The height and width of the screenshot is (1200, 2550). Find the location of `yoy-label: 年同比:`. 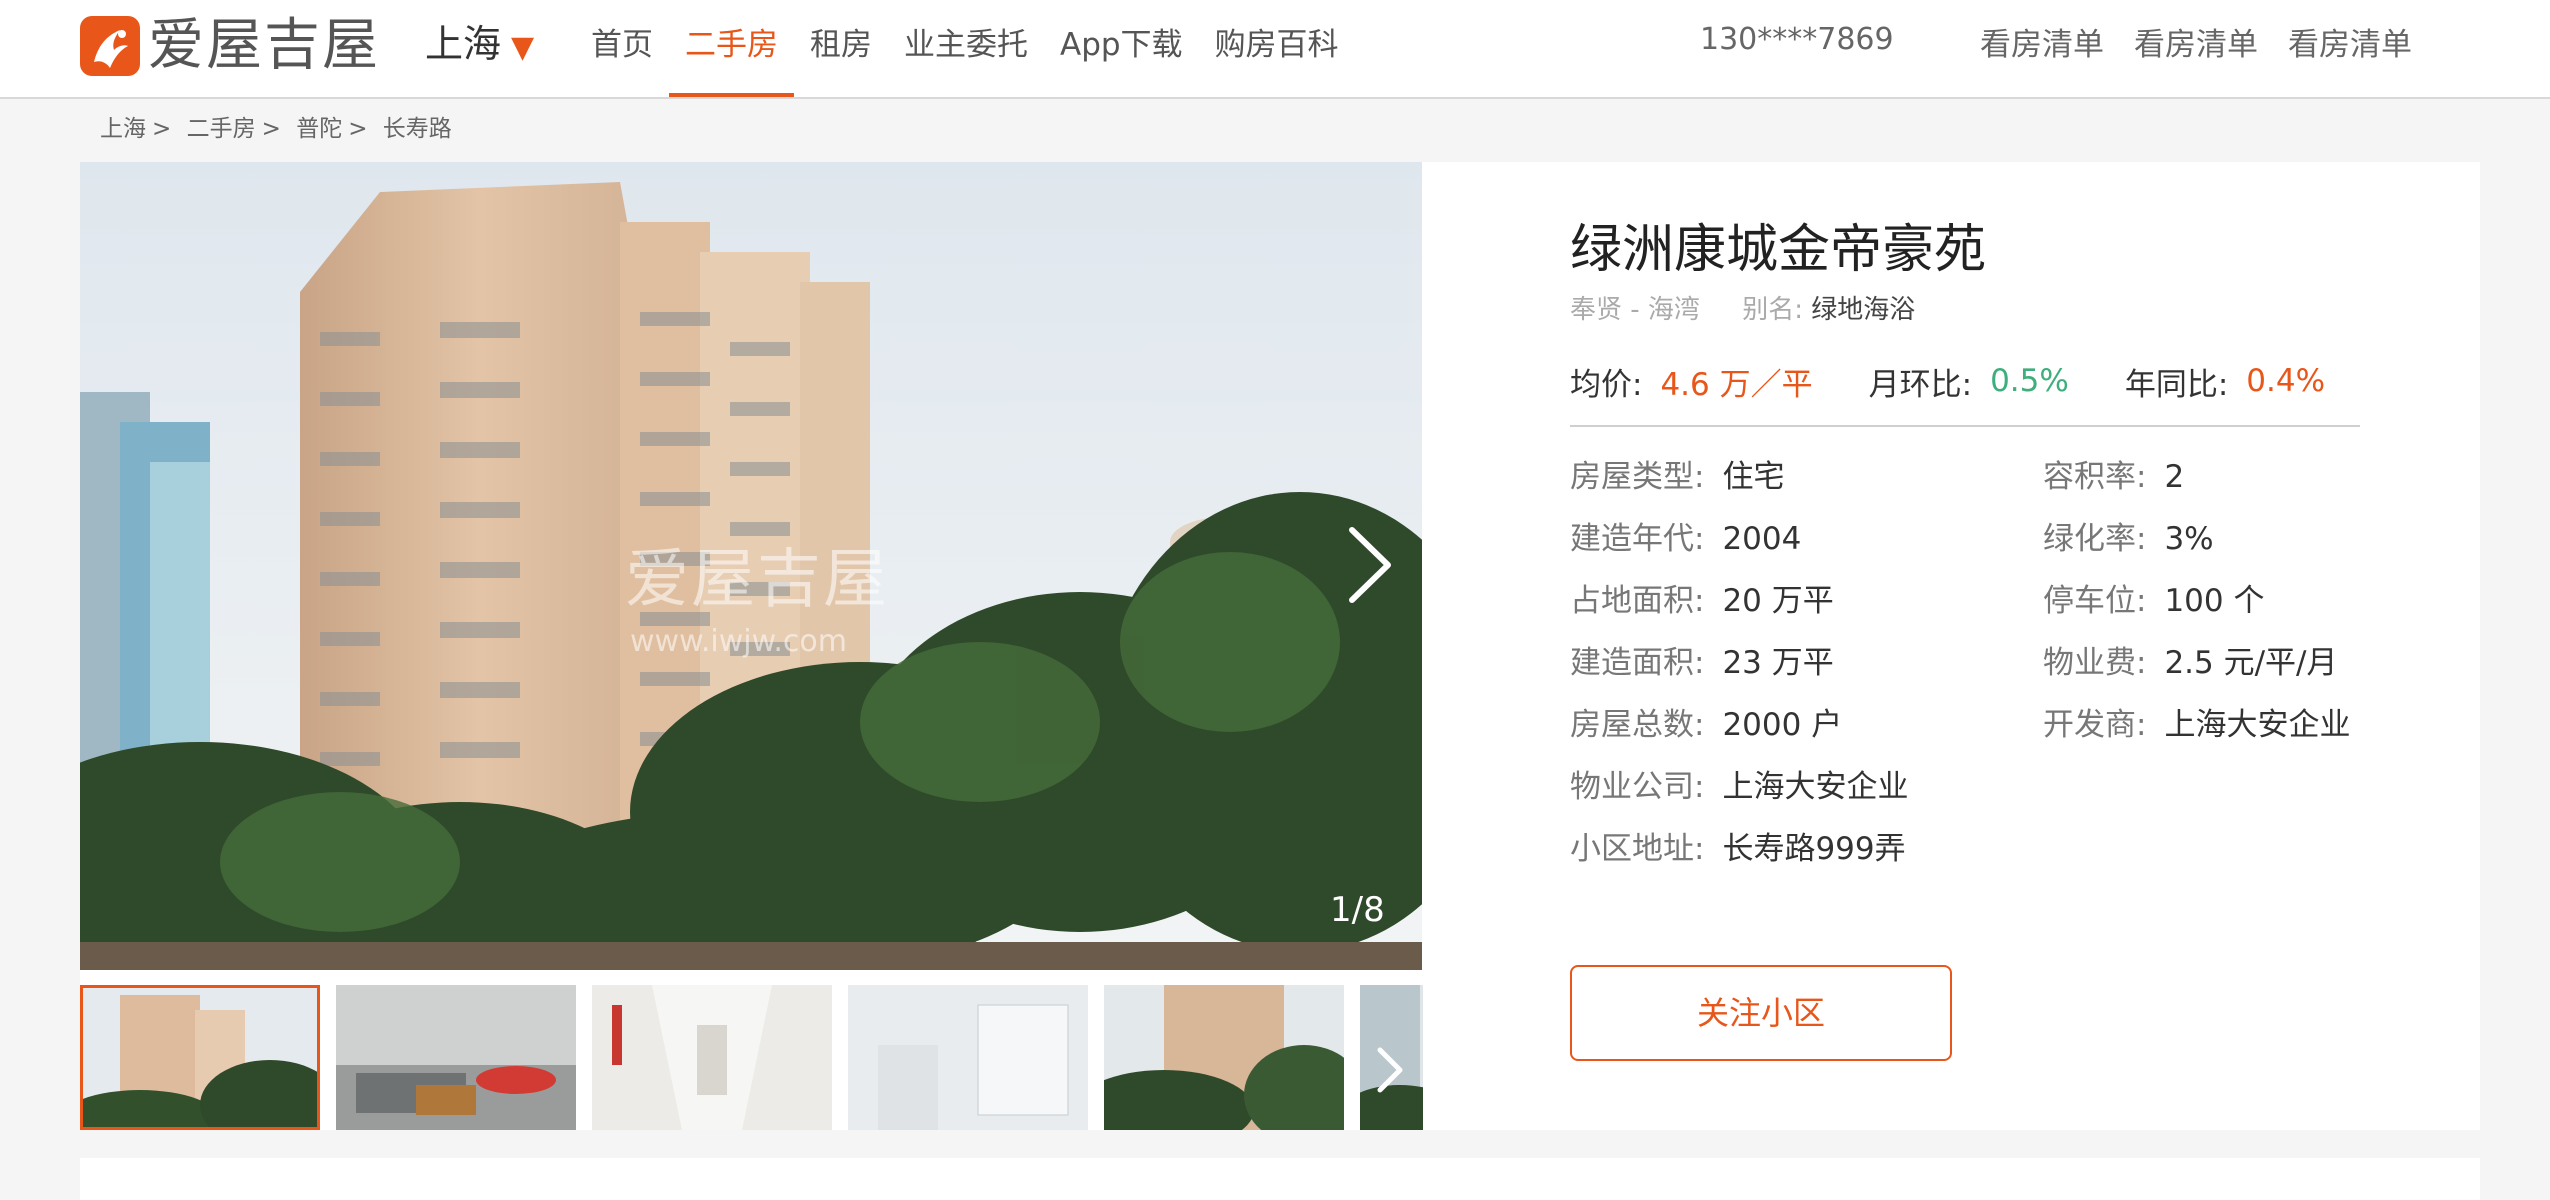

yoy-label: 年同比: is located at coordinates (2176, 384).